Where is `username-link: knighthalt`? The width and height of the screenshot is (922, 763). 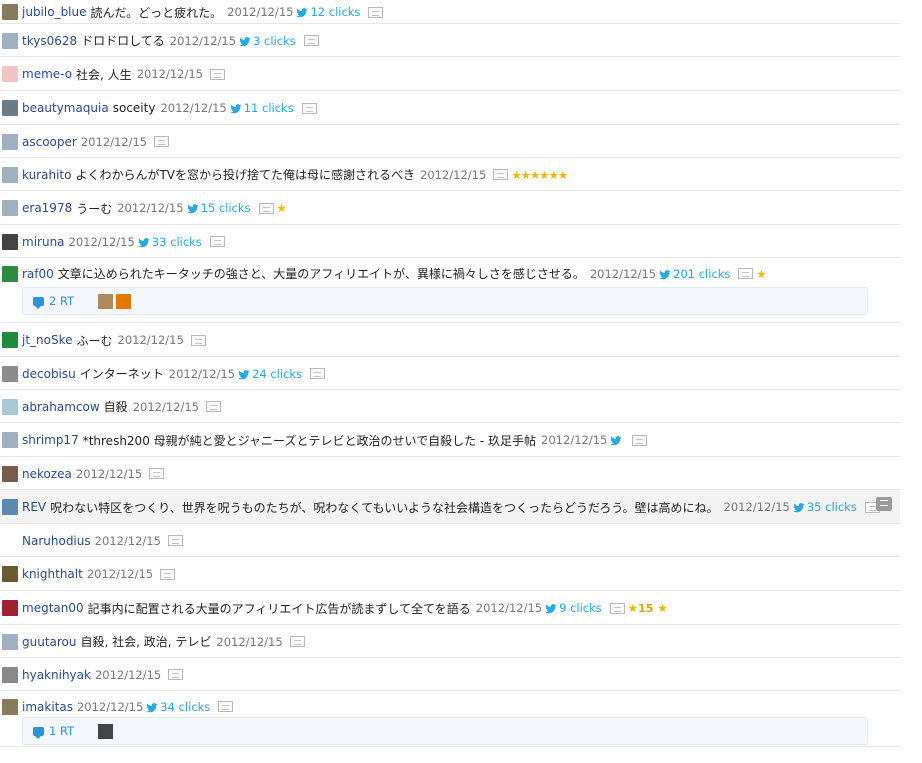 username-link: knighthalt is located at coordinates (52, 574).